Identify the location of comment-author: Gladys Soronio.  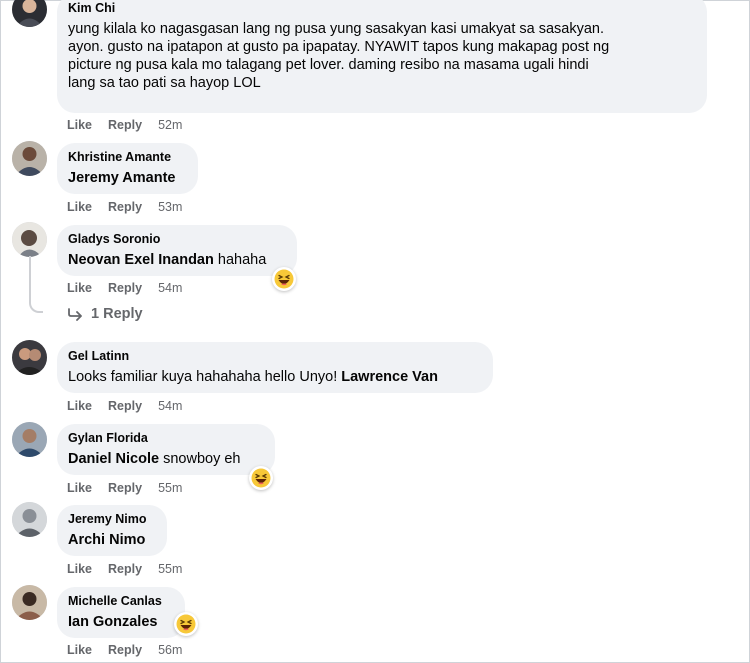
(176, 239).